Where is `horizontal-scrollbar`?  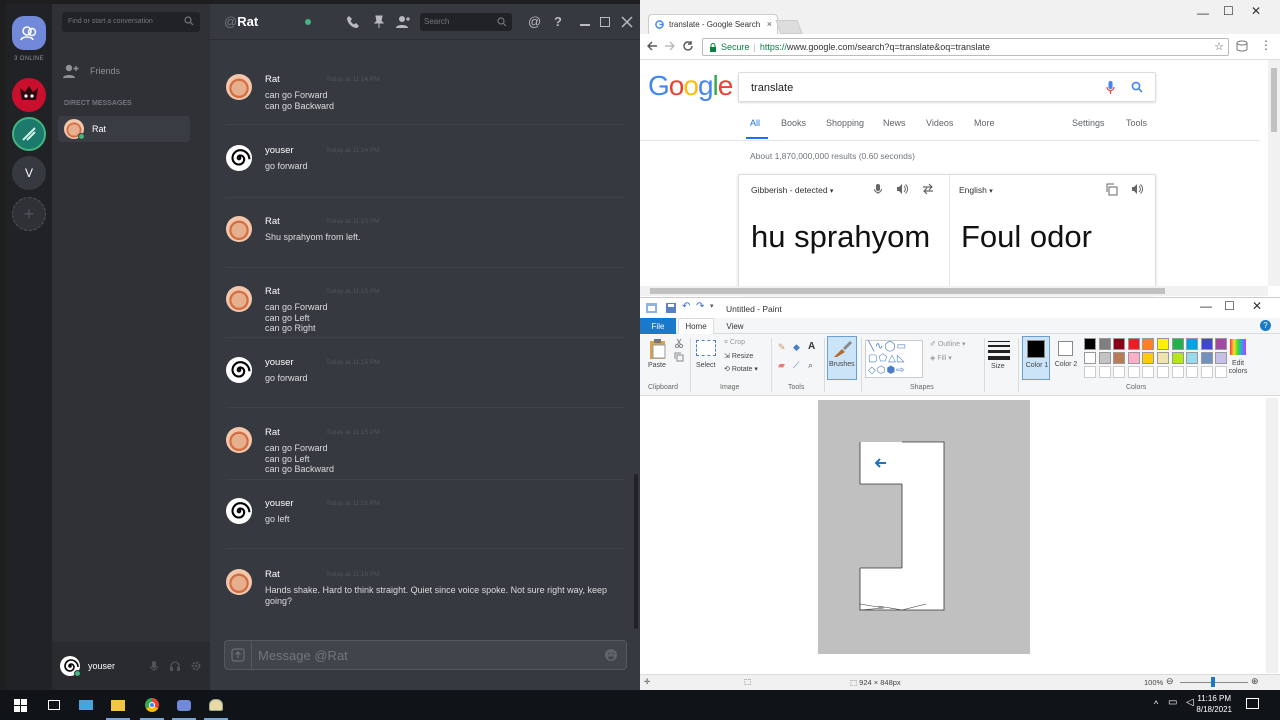
horizontal-scrollbar is located at coordinates (954, 291).